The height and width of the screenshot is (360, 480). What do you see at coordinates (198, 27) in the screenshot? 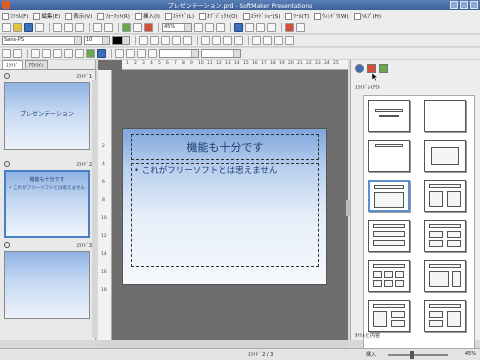
I see `fullscreen-icon` at bounding box center [198, 27].